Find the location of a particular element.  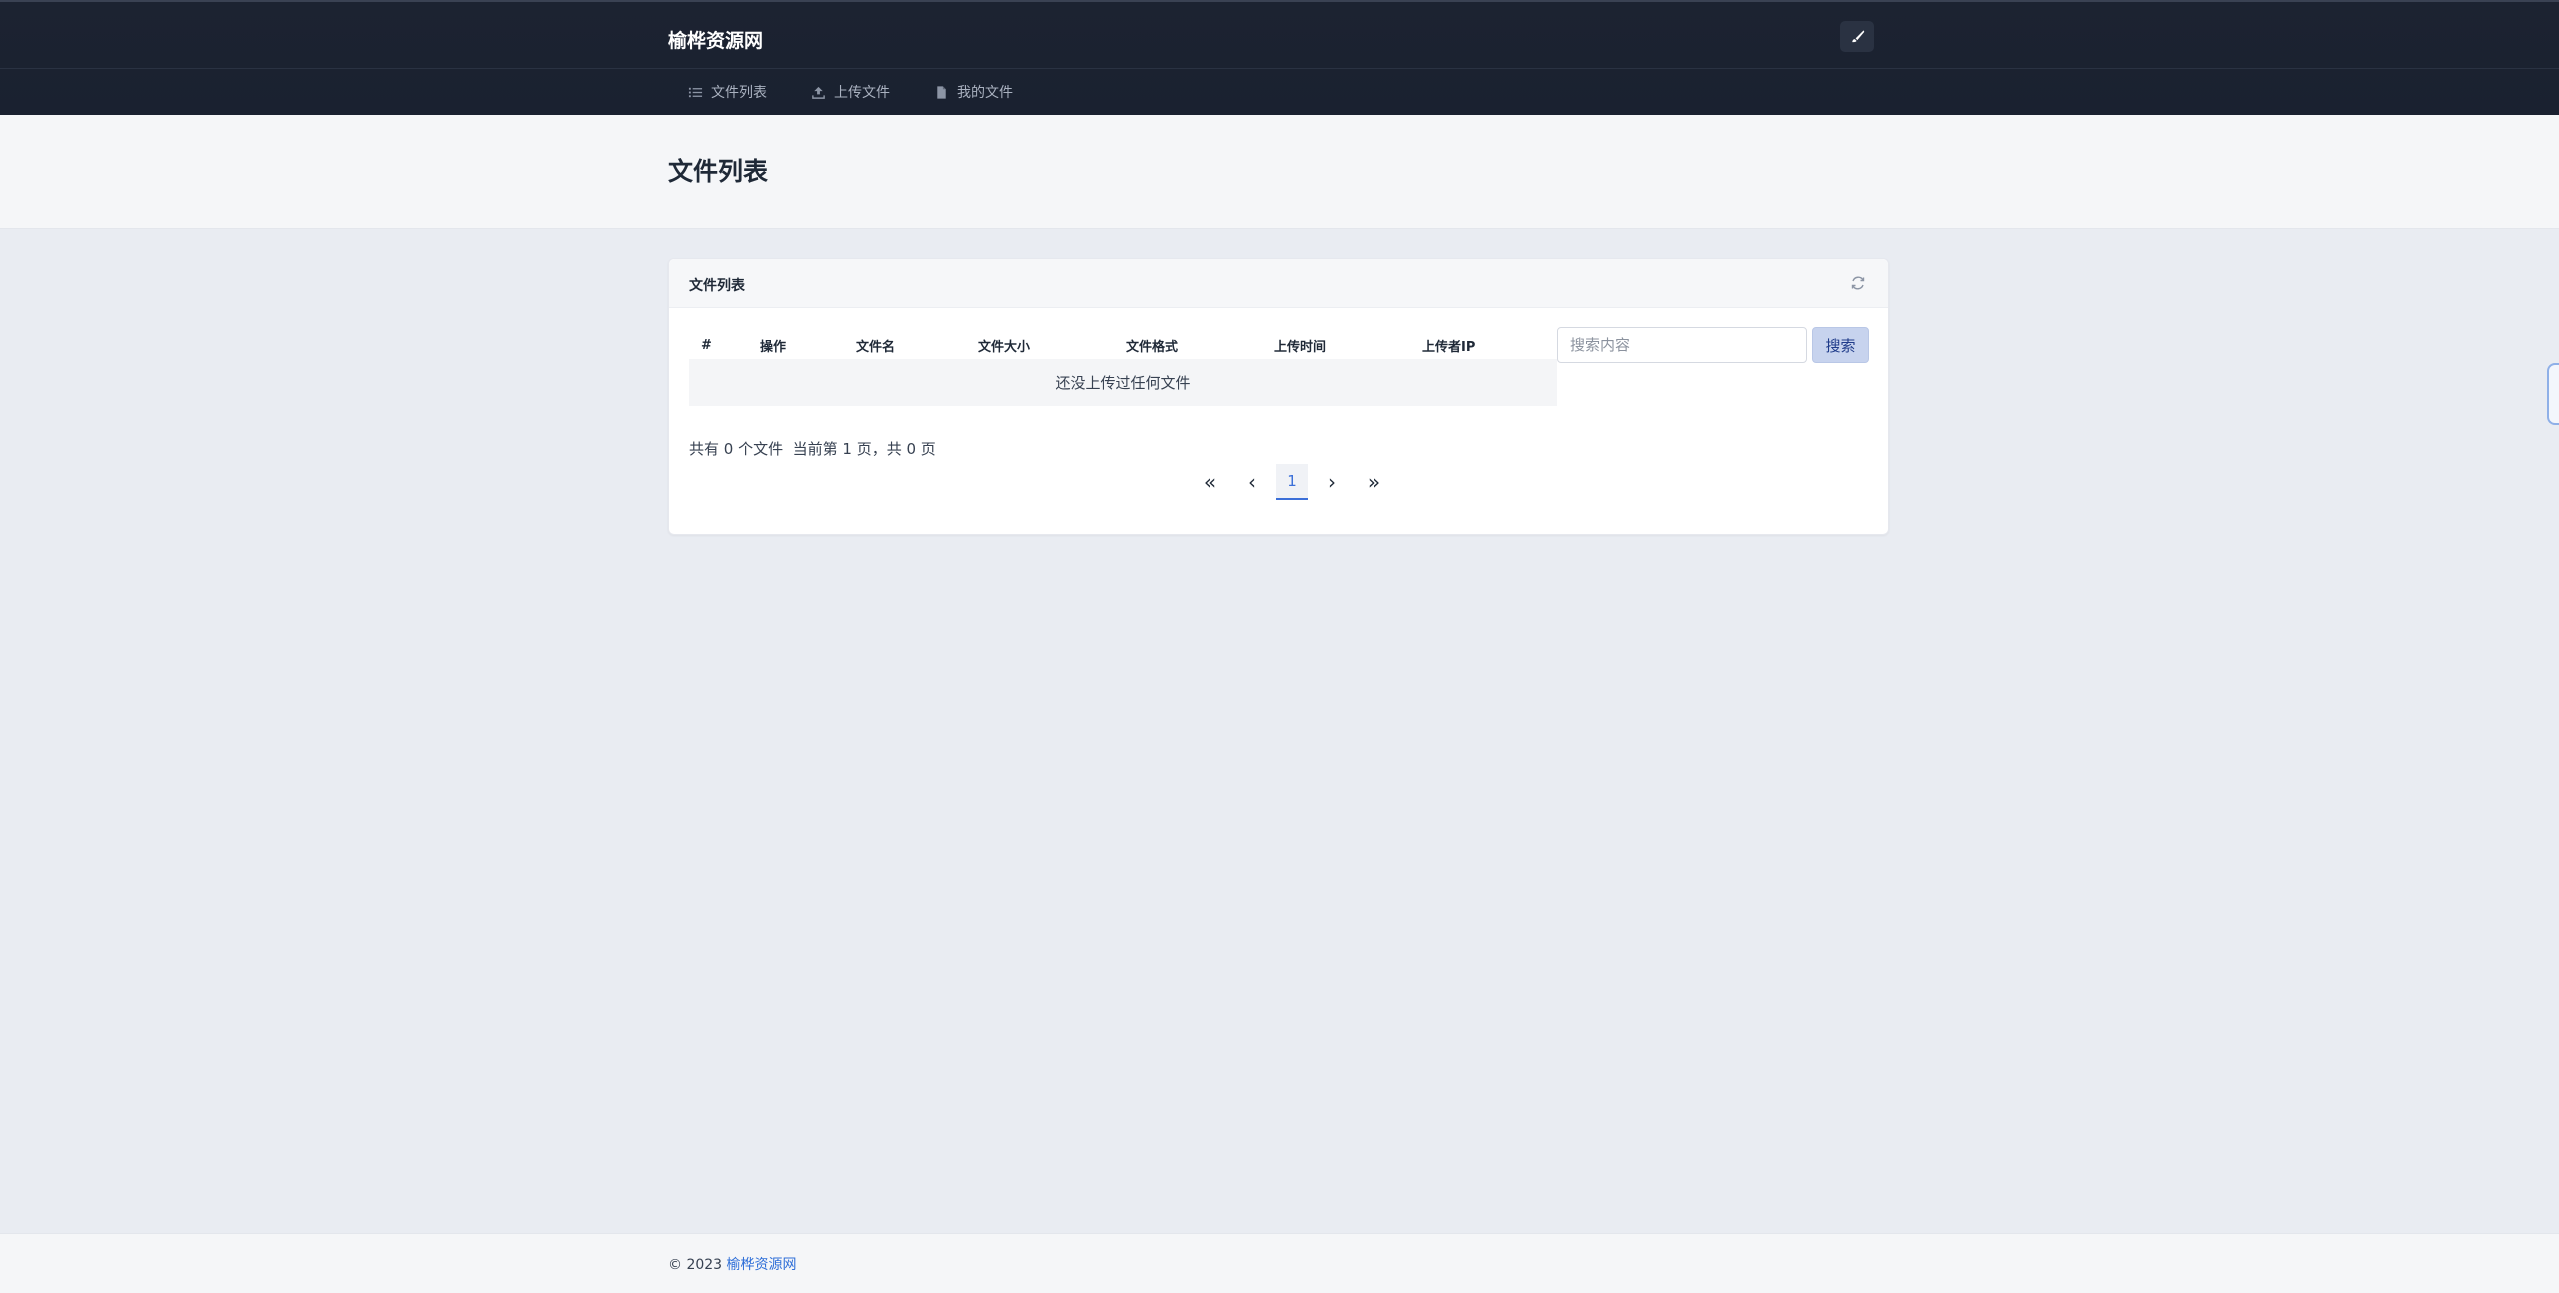

nav-item-upload: 上传文件 is located at coordinates (850, 92).